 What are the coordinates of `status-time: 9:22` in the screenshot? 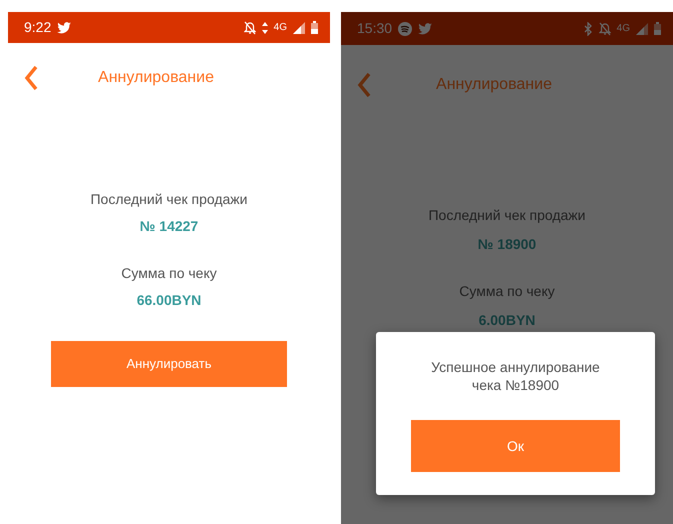 It's located at (38, 27).